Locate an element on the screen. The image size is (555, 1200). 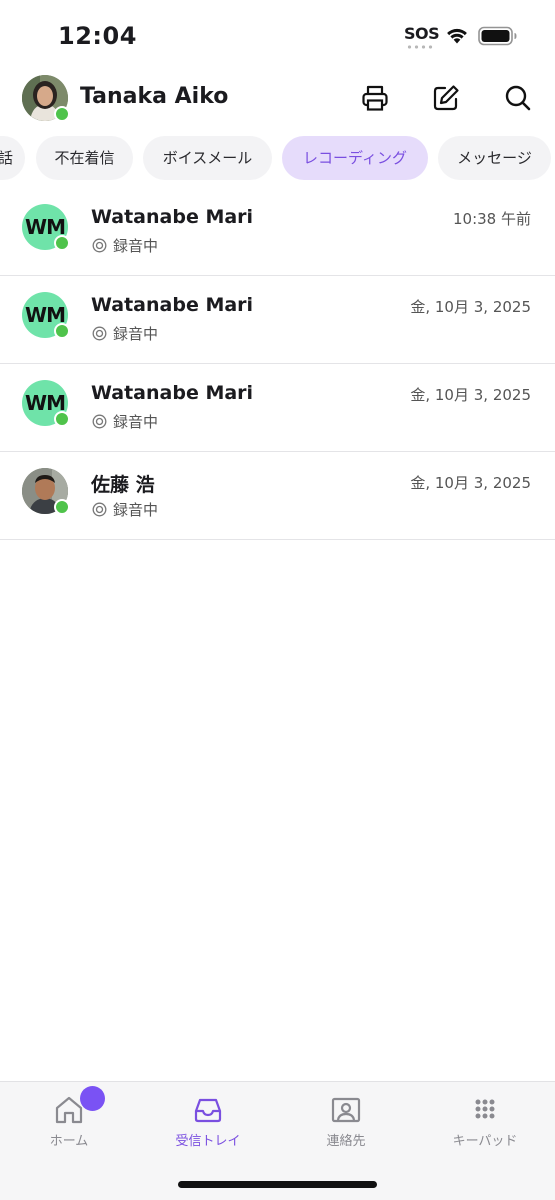
chip-messages: メッセージ is located at coordinates (494, 158).